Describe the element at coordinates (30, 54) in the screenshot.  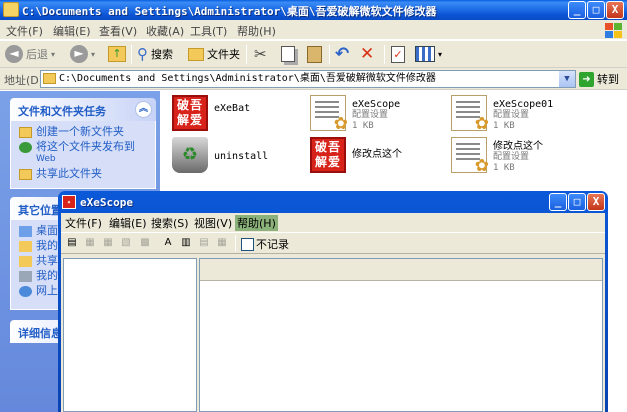
I see `back-button: ◄ 后退 ▾` at that location.